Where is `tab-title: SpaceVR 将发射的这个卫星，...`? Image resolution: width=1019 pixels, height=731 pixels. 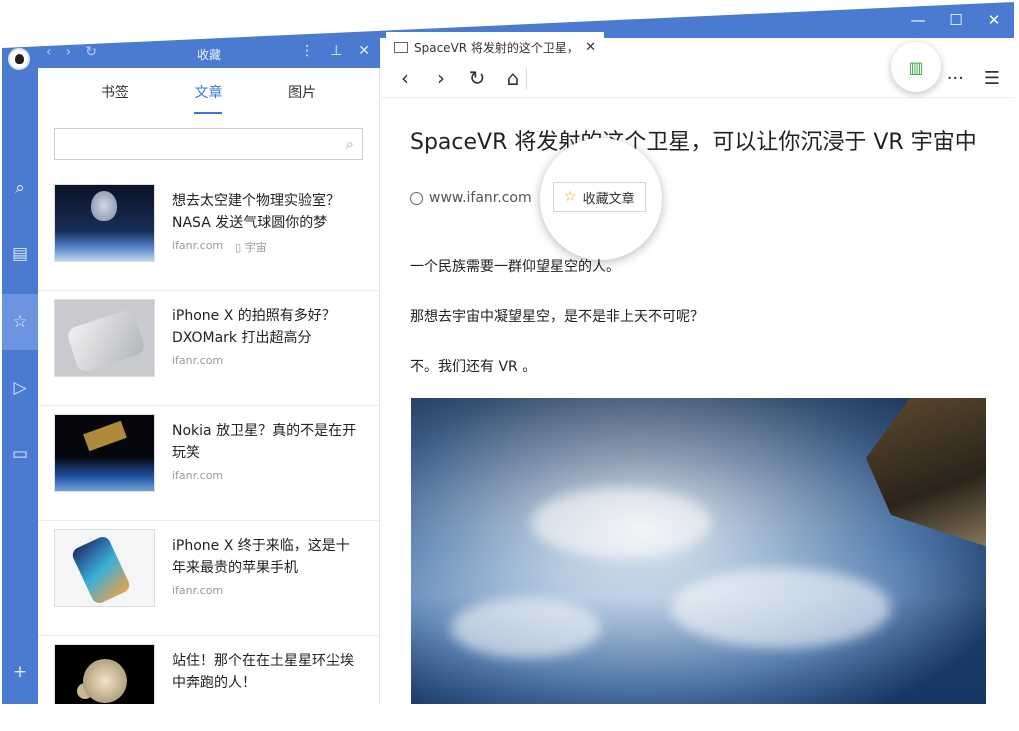
tab-title: SpaceVR 将发射的这个卫星，... is located at coordinates (496, 47).